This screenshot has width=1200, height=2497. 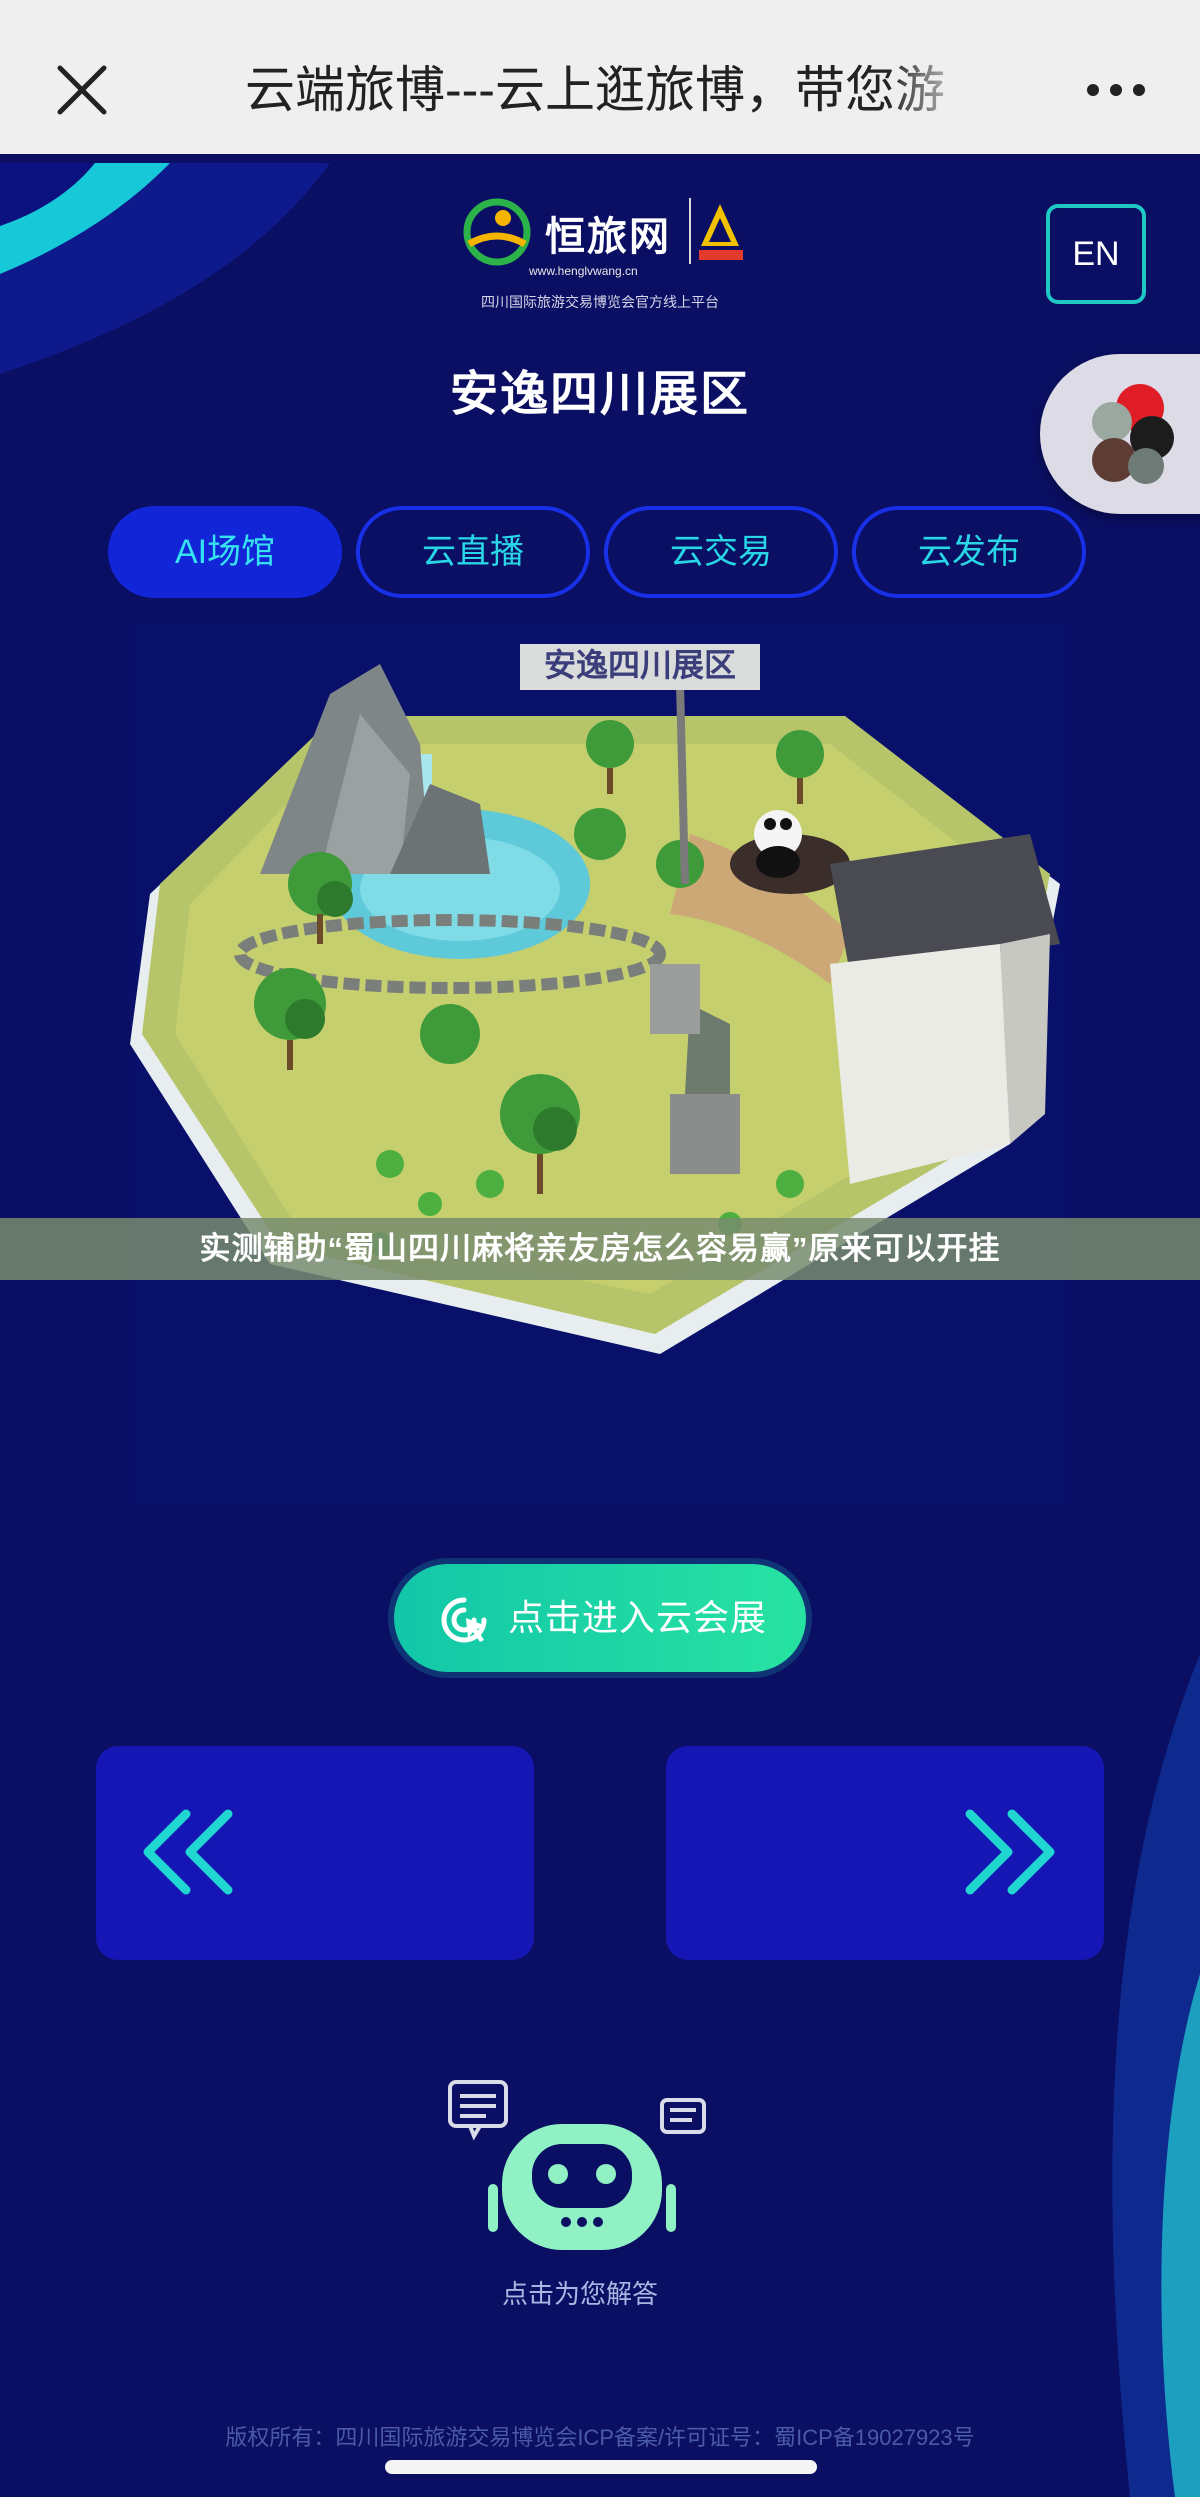 I want to click on main-tabs: AI场馆 云直播 云交易 云发布, so click(x=598, y=554).